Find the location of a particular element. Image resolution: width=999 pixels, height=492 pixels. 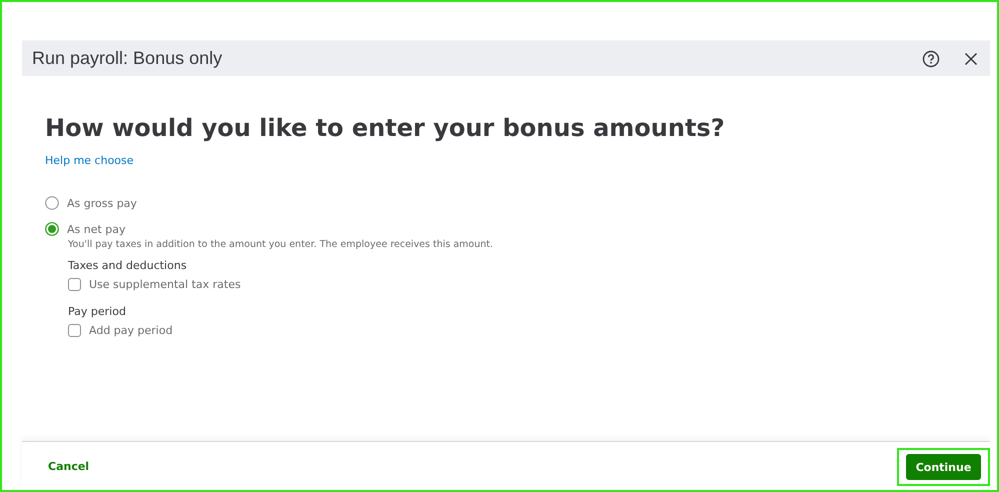

help-link: Help me choose is located at coordinates (89, 160).